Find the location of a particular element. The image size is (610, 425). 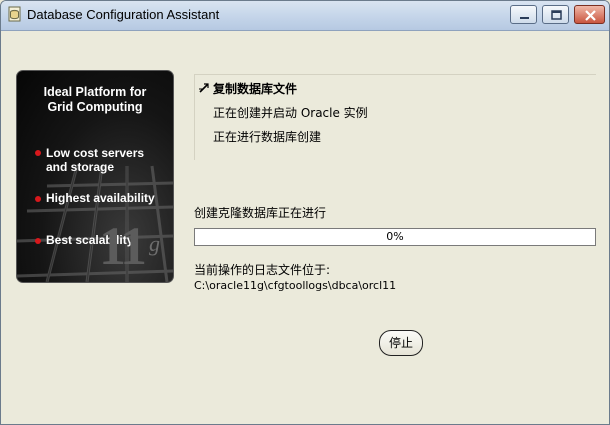

maximize-icon is located at coordinates (556, 15).